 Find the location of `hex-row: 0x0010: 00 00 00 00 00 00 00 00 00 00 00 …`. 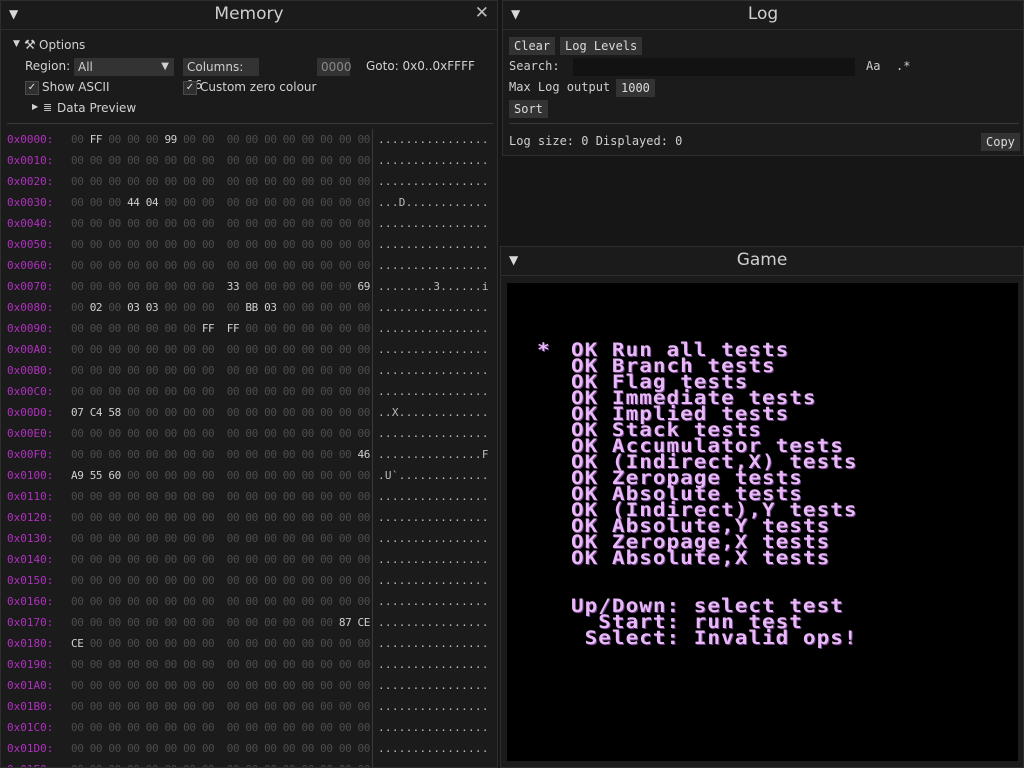

hex-row: 0x0010: 00 00 00 00 00 00 00 00 00 00 00 … is located at coordinates (249, 160).